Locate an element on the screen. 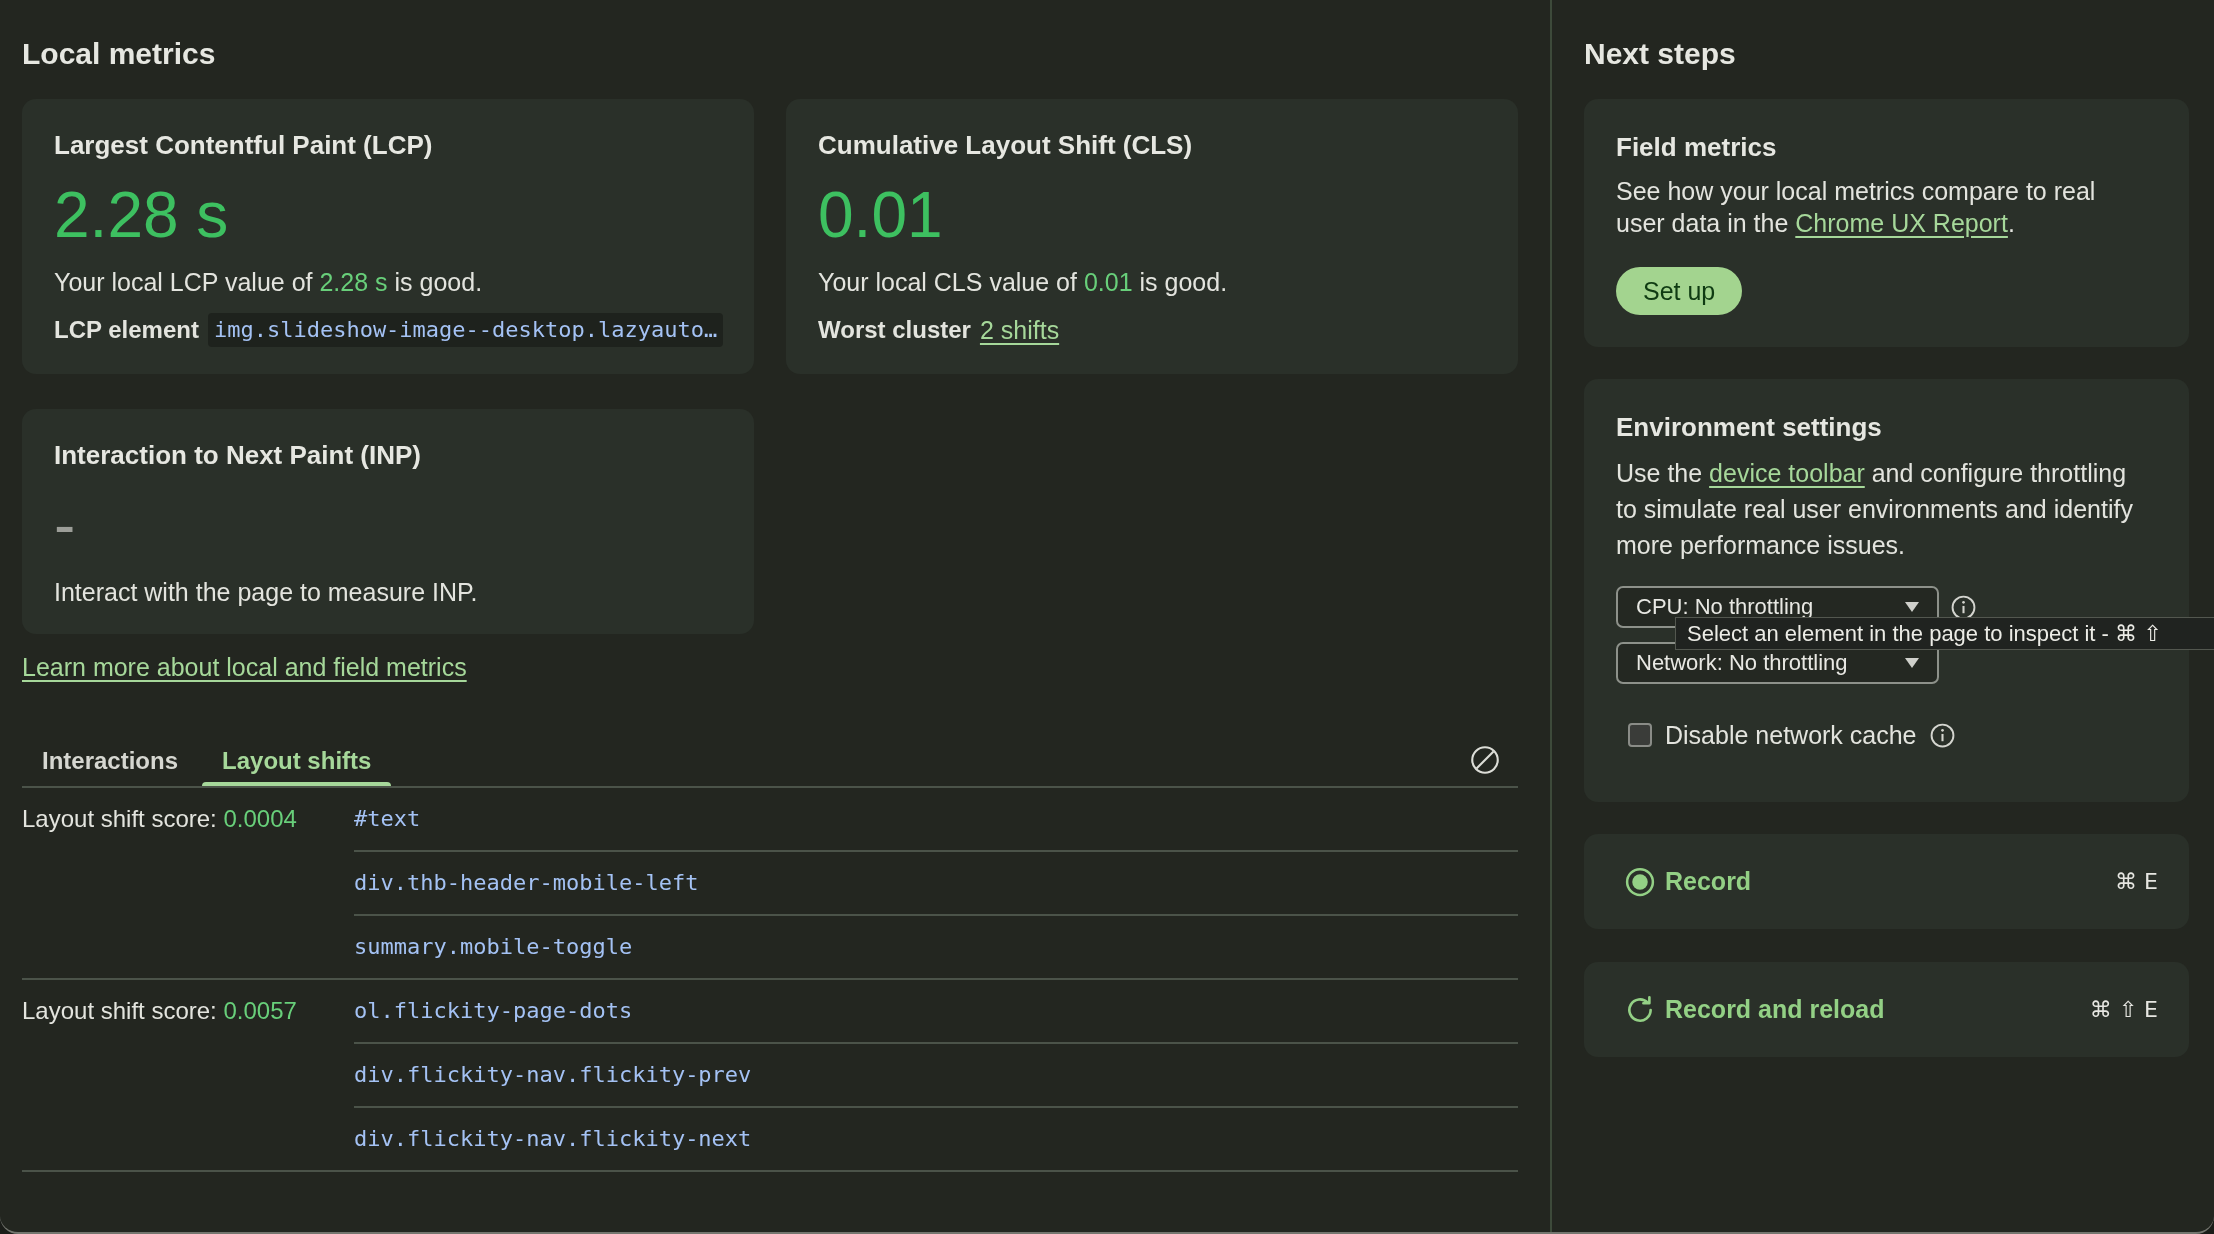 Image resolution: width=2214 pixels, height=1234 pixels. metric-summary: Your local LCP value of 2.28 s is good. is located at coordinates (268, 282).